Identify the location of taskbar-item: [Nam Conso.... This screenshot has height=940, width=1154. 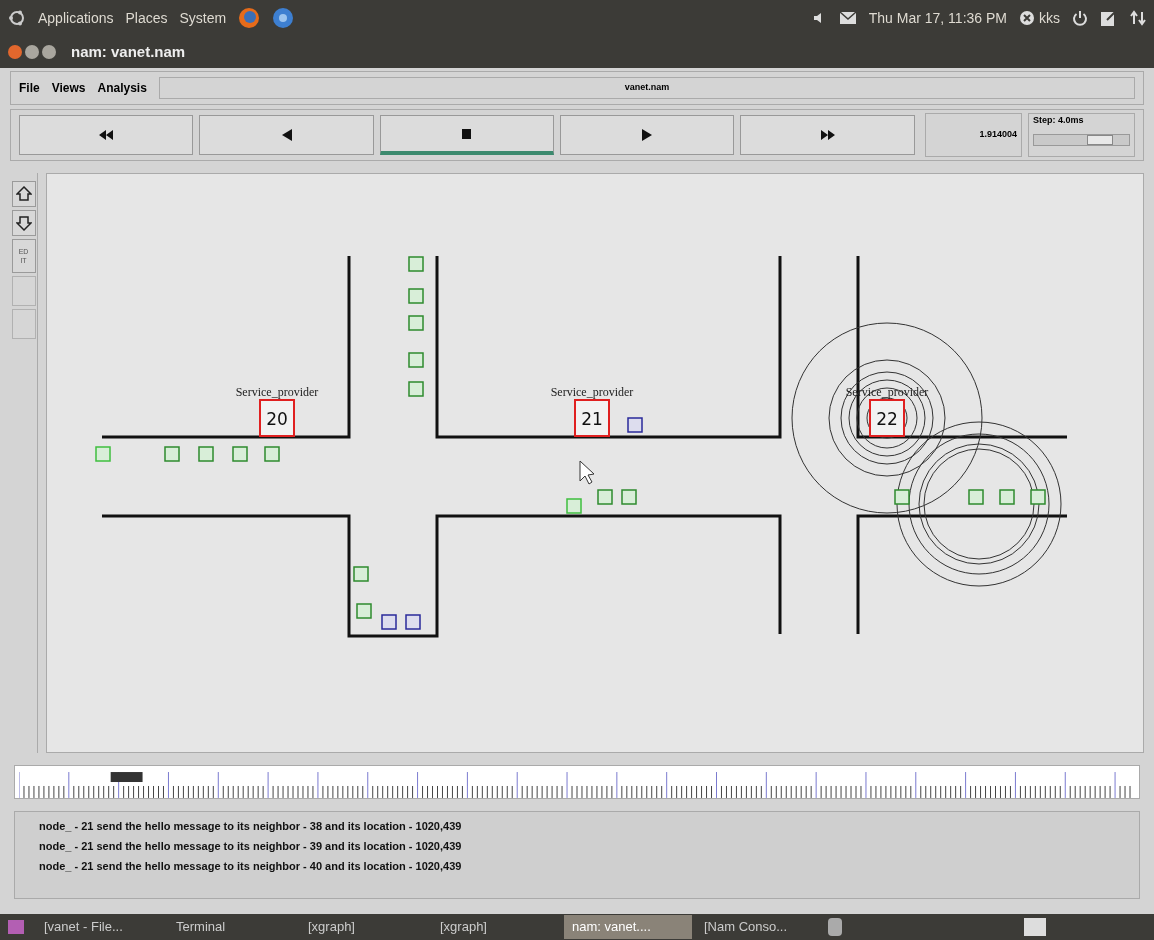
(760, 927).